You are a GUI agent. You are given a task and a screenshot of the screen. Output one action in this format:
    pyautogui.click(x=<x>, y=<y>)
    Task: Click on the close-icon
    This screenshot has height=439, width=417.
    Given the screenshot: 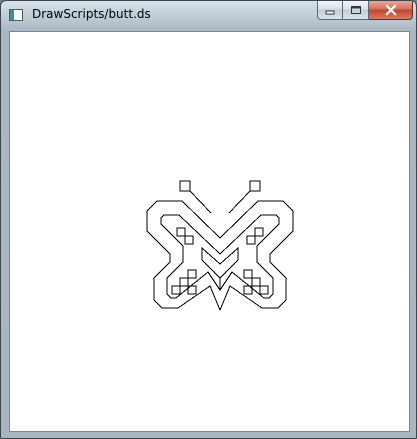 What is the action you would take?
    pyautogui.click(x=390, y=10)
    